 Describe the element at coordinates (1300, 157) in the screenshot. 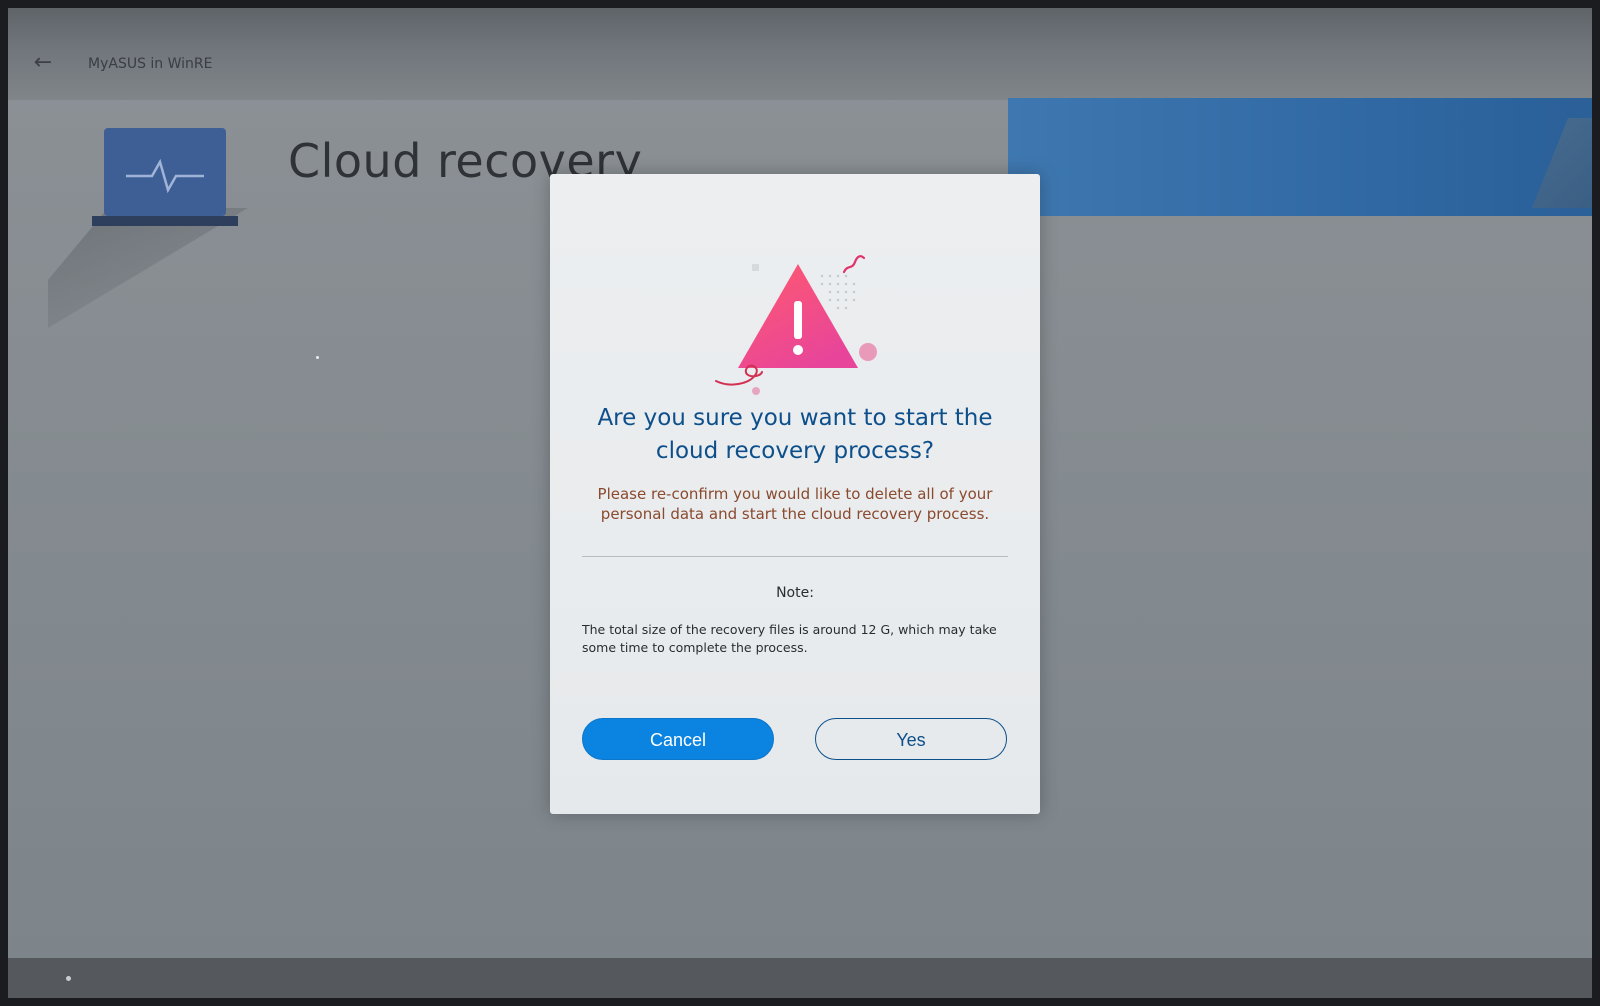

I see `header-banner` at that location.